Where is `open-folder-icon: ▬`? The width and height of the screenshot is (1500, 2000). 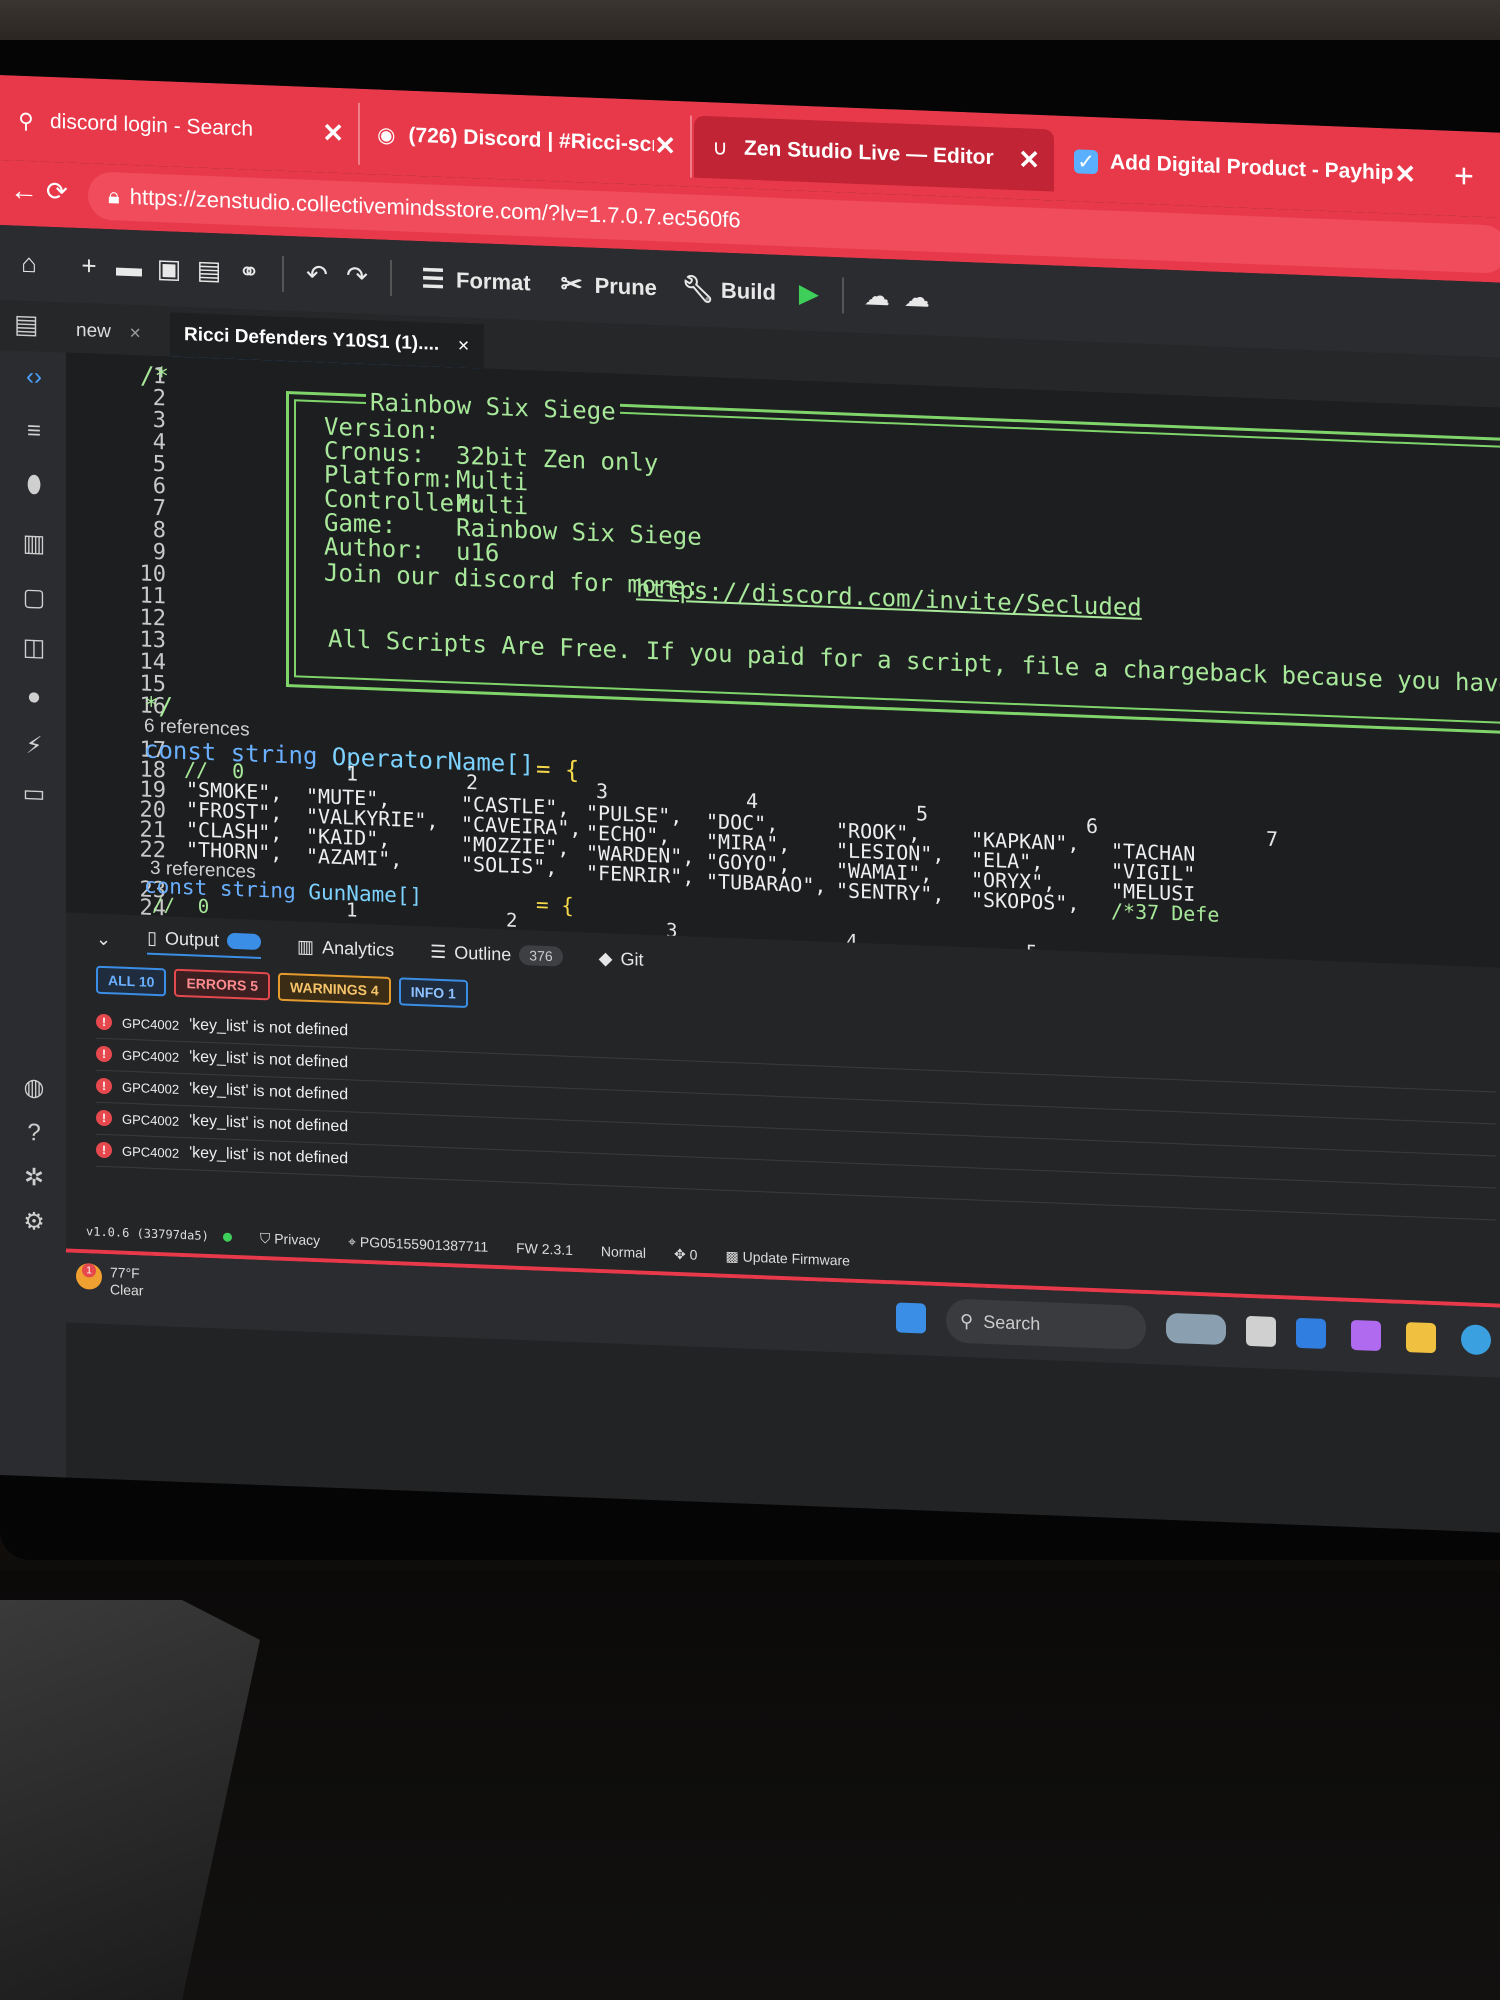
open-folder-icon: ▬ is located at coordinates (129, 267).